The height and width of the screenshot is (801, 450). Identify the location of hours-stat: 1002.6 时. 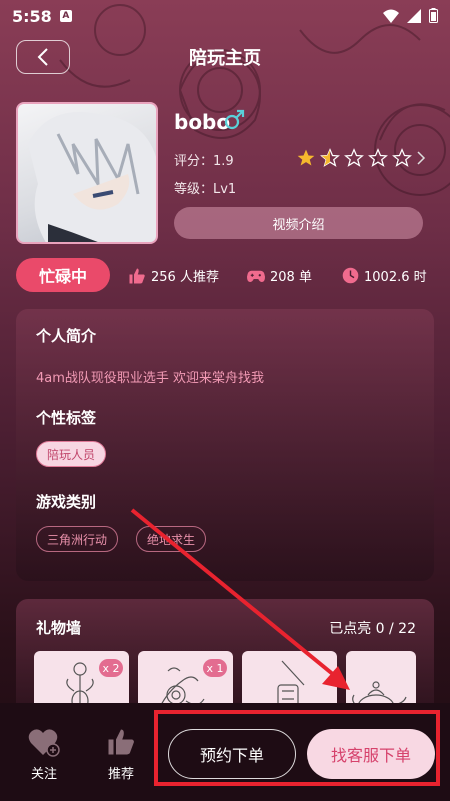
(384, 275).